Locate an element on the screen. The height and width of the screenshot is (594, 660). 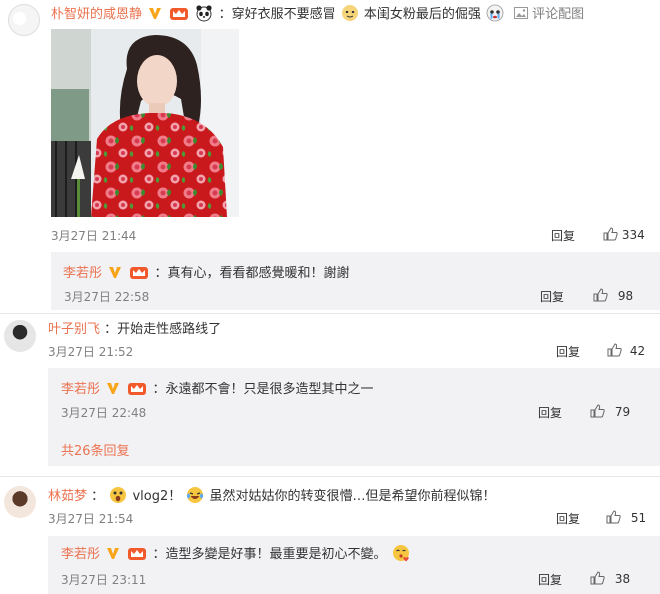
like-count: 79 is located at coordinates (622, 412).